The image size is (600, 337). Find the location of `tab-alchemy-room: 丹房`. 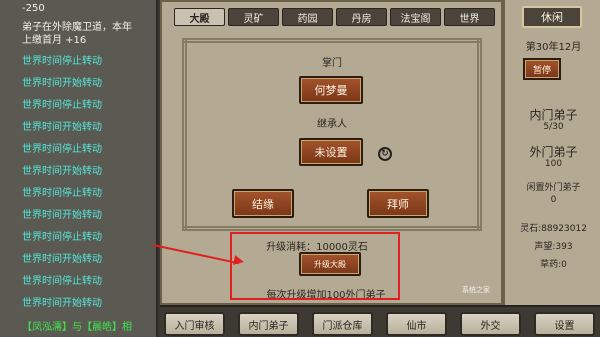

tab-alchemy-room: 丹房 is located at coordinates (361, 17).